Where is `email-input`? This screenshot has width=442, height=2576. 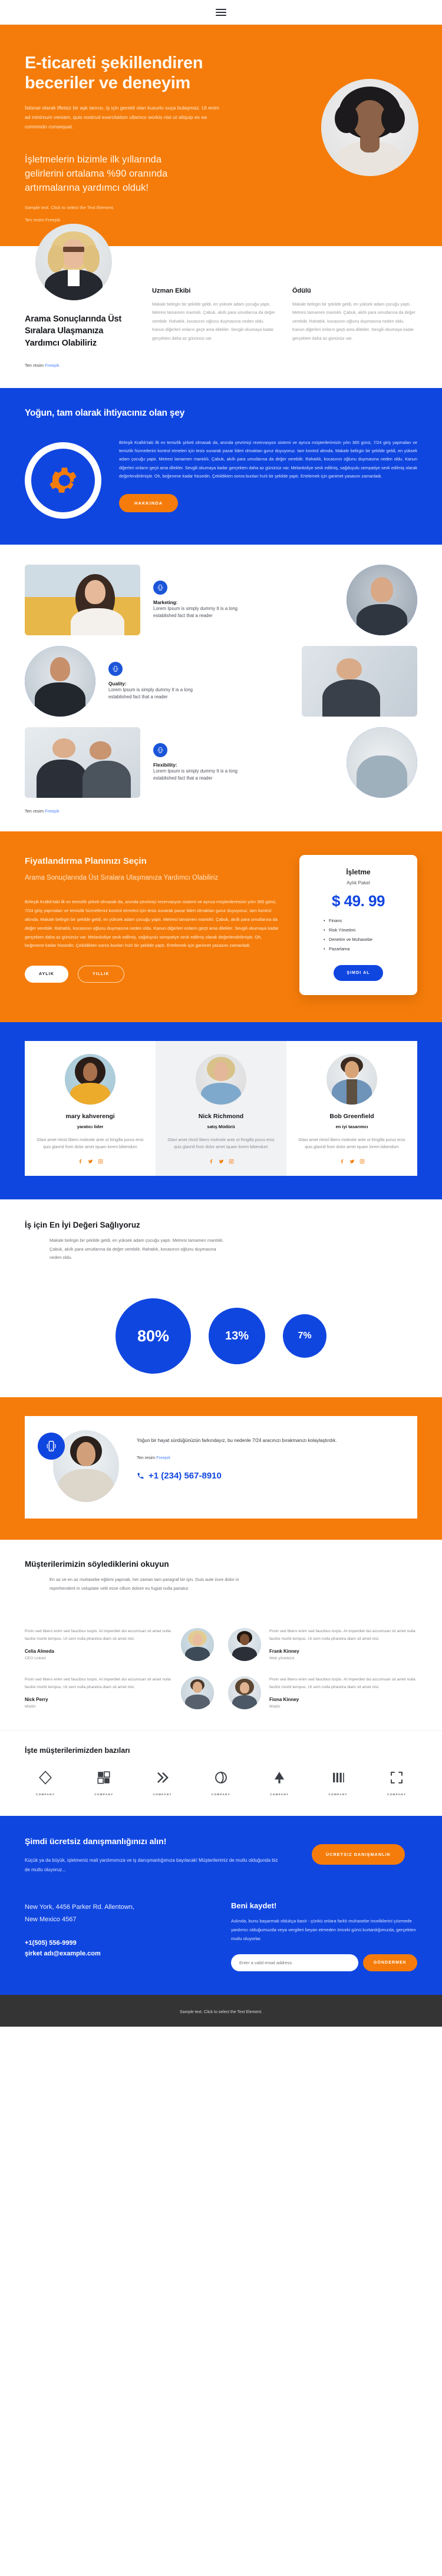 email-input is located at coordinates (294, 1962).